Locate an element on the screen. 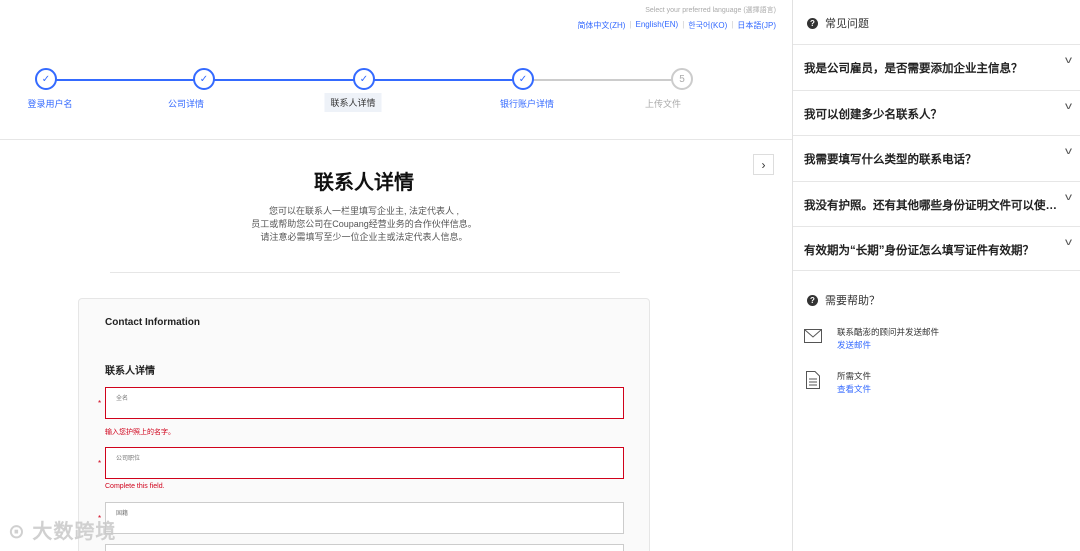 The width and height of the screenshot is (1080, 551). document-field: 证件 is located at coordinates (364, 547).